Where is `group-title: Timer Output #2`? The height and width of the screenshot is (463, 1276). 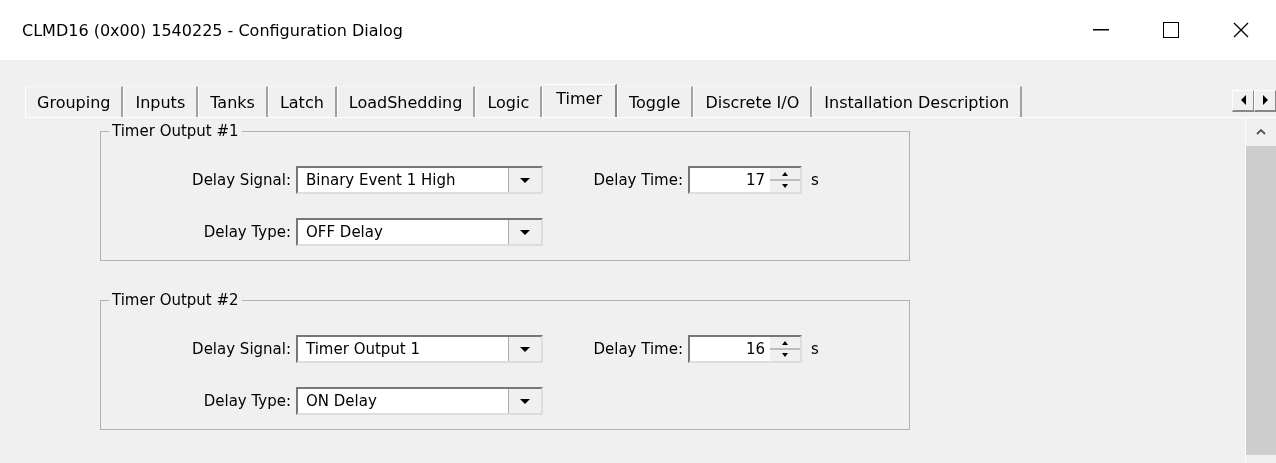
group-title: Timer Output #2 is located at coordinates (175, 300).